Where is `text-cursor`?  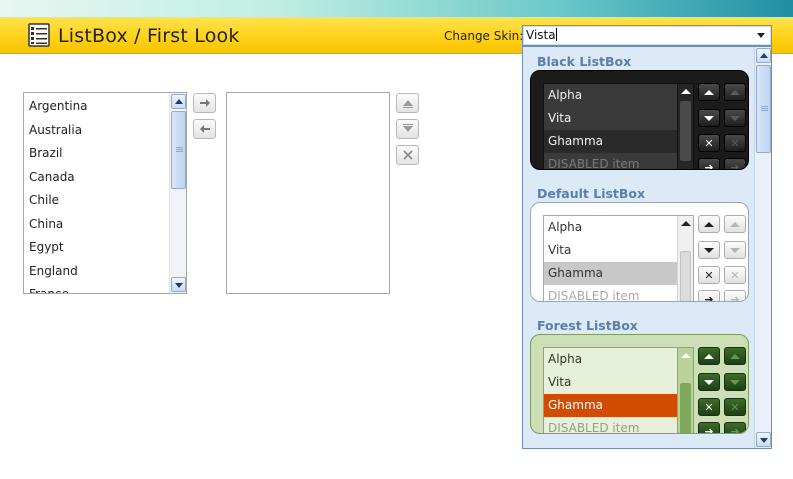
text-cursor is located at coordinates (556, 34).